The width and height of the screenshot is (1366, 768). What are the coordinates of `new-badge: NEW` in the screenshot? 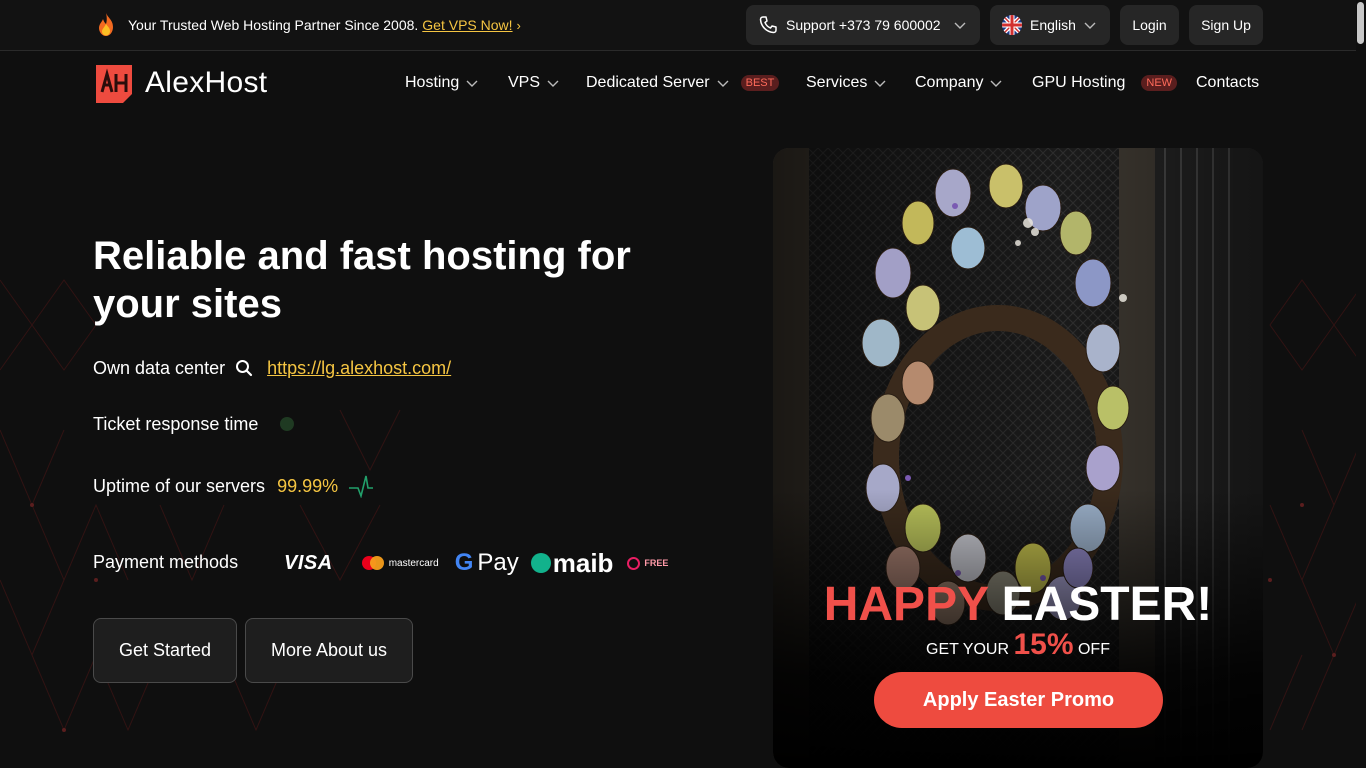 It's located at (1159, 83).